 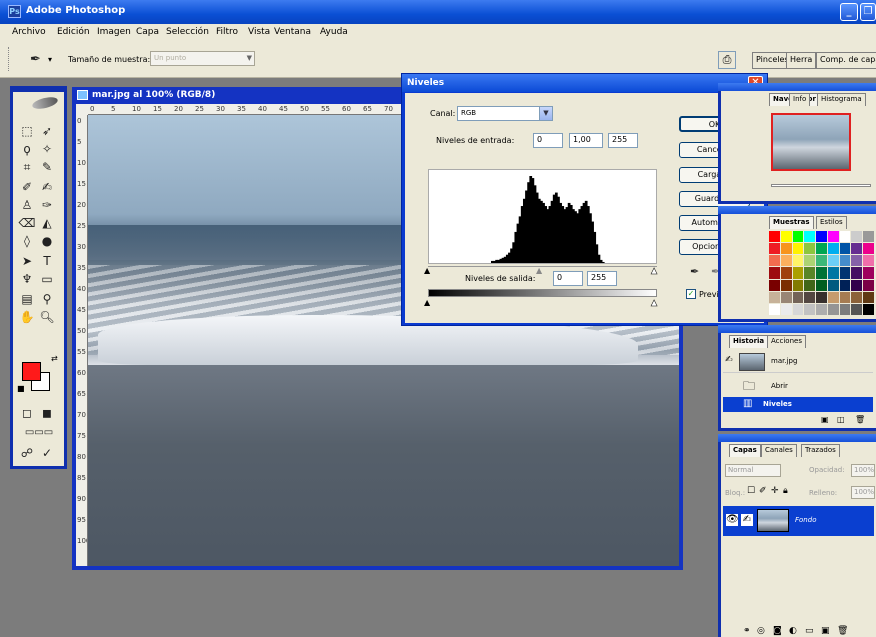 What do you see at coordinates (47, 131) in the screenshot?
I see `move-tool-icon: ➶` at bounding box center [47, 131].